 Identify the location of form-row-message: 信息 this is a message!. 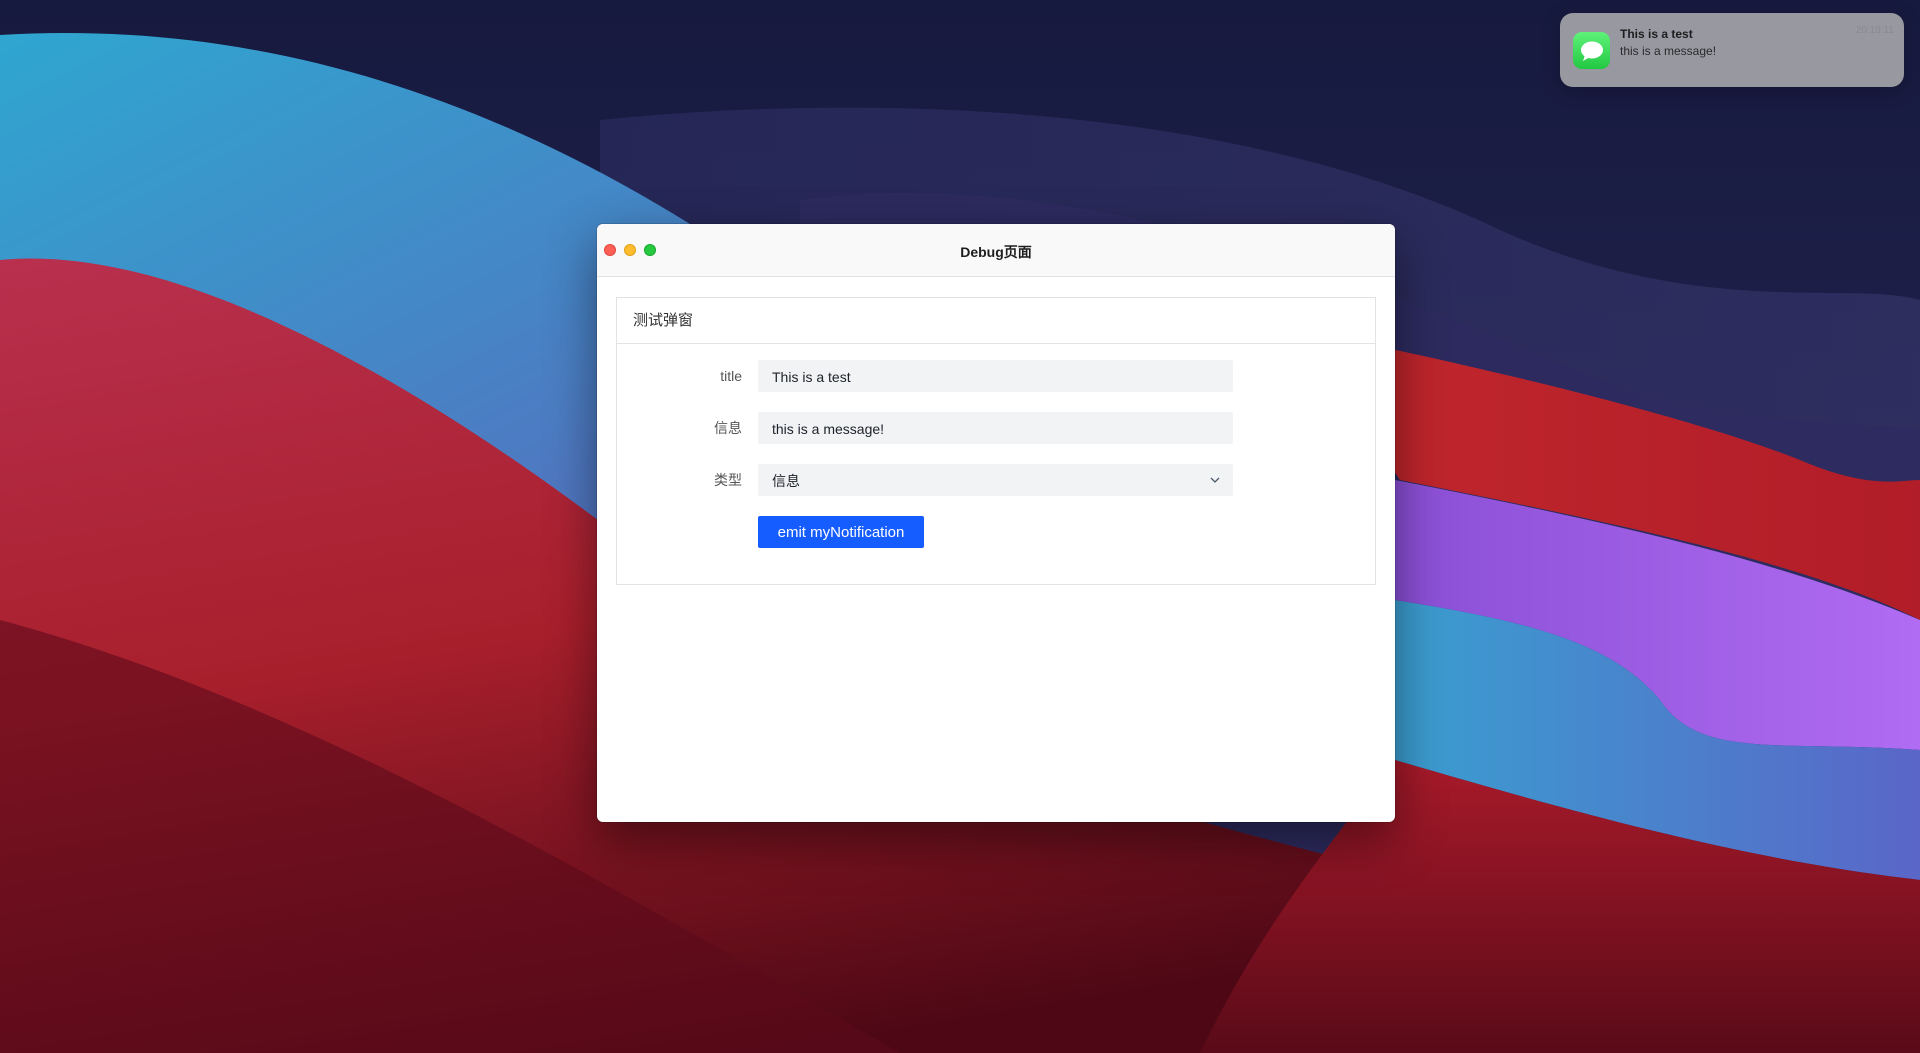
(997, 428).